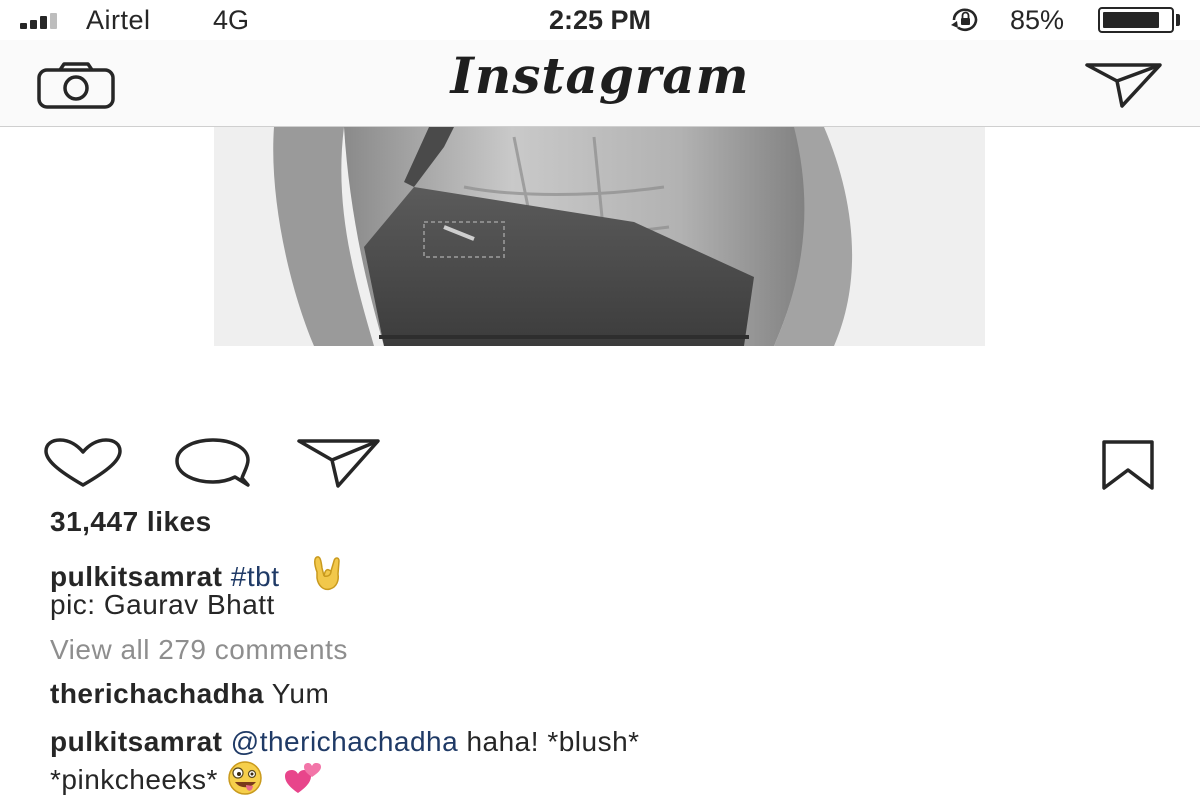 This screenshot has width=1200, height=810. What do you see at coordinates (162, 604) in the screenshot?
I see `caption-photo-credit: pic: Gaurav Bhatt` at bounding box center [162, 604].